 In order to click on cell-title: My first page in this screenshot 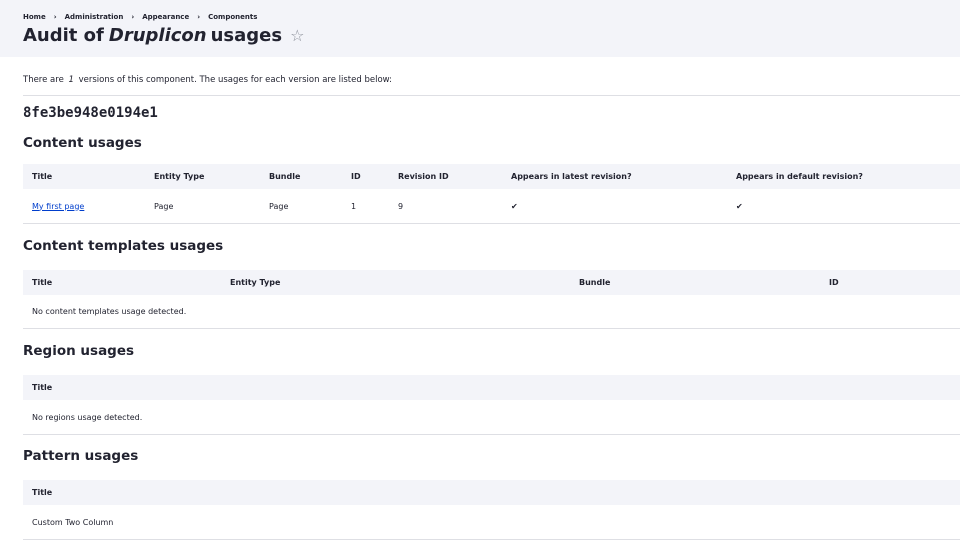, I will do `click(58, 206)`.